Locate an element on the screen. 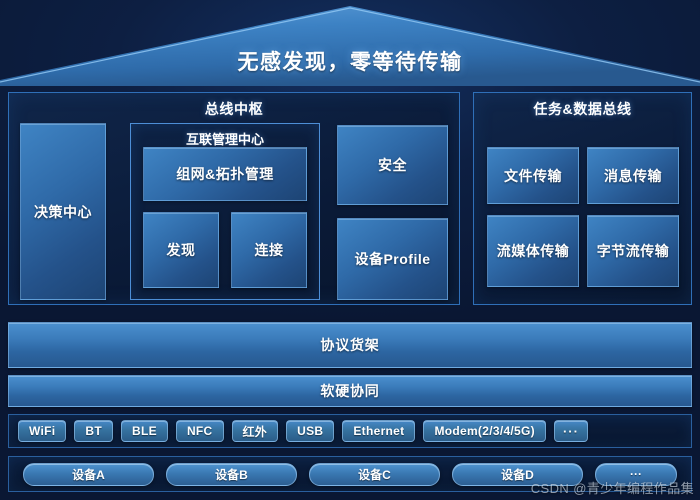 The image size is (700, 500). chip-nfc: NFC is located at coordinates (199, 431).